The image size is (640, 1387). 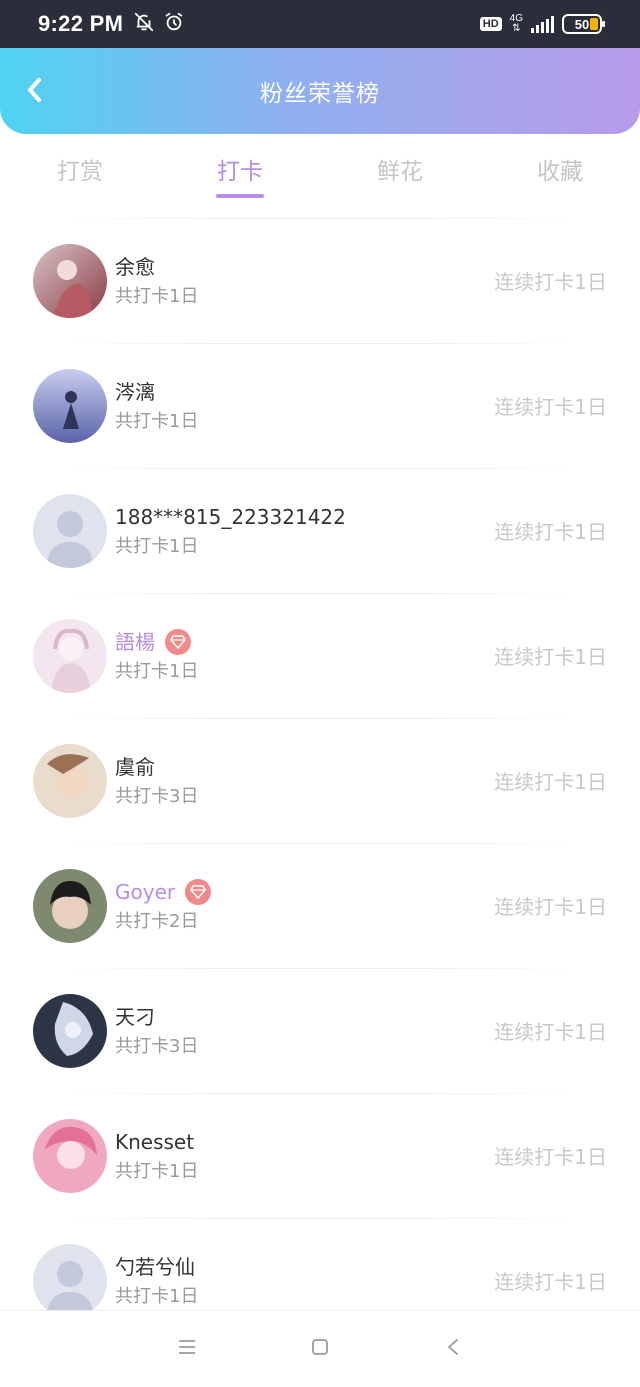 I want to click on app-header: 粉丝荣誉榜, so click(x=320, y=91).